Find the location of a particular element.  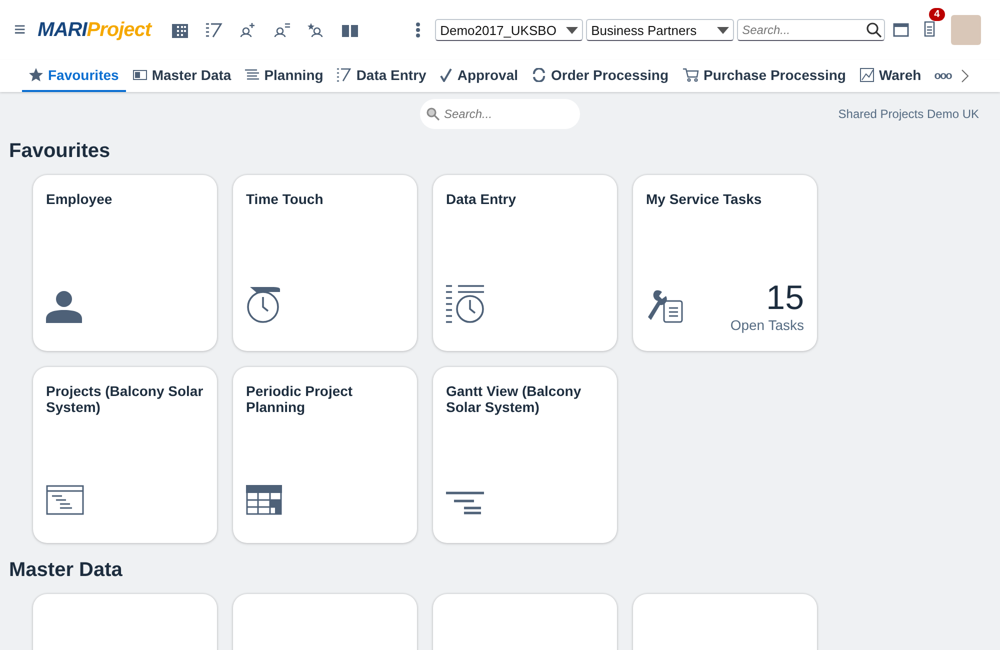

refresh-icon is located at coordinates (539, 75).